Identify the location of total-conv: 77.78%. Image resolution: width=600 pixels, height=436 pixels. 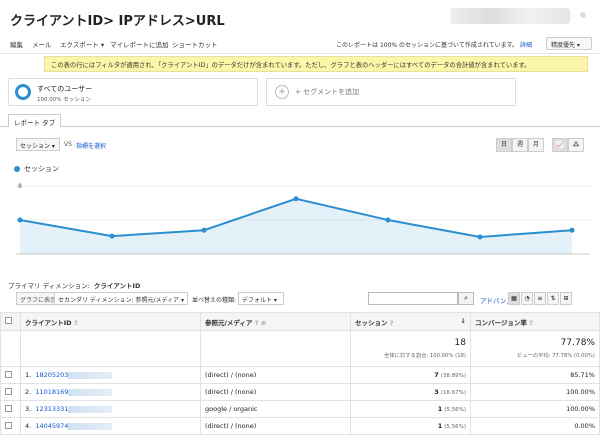
(577, 343).